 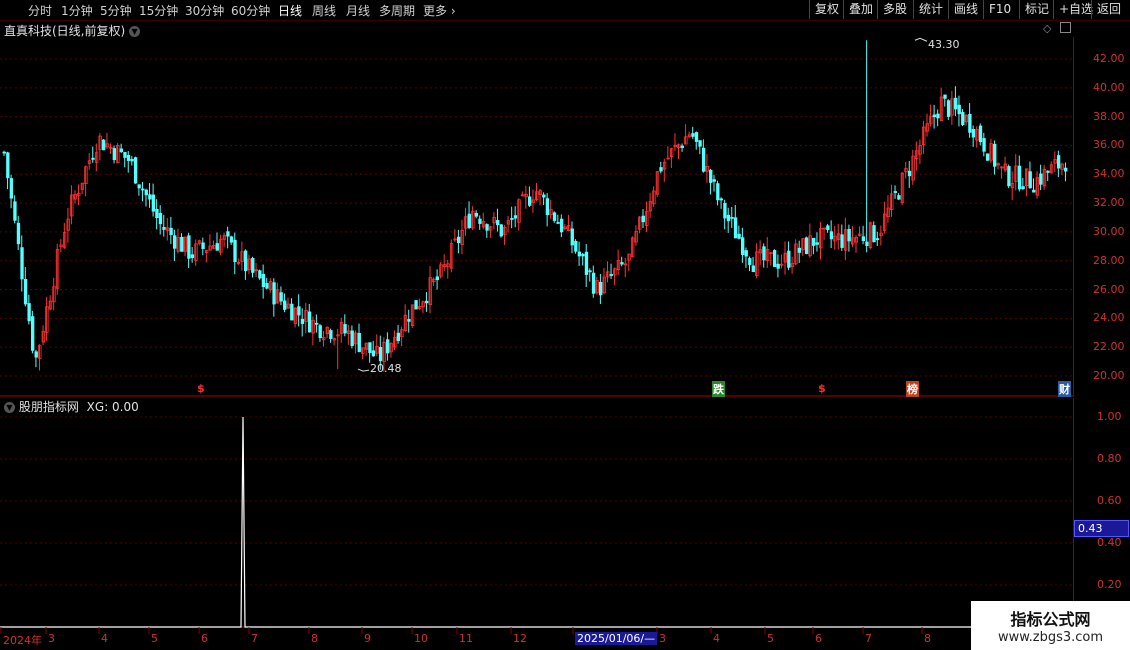 What do you see at coordinates (77, 10) in the screenshot?
I see `tab-1min: 1分钟` at bounding box center [77, 10].